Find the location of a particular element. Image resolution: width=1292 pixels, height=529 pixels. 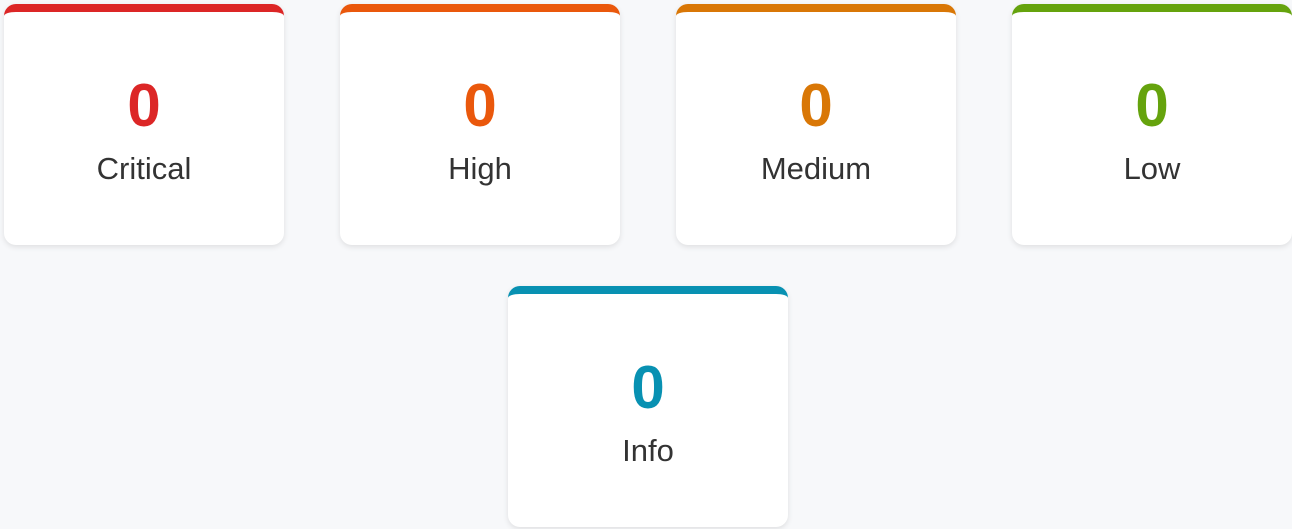

info-label: Info is located at coordinates (648, 450).